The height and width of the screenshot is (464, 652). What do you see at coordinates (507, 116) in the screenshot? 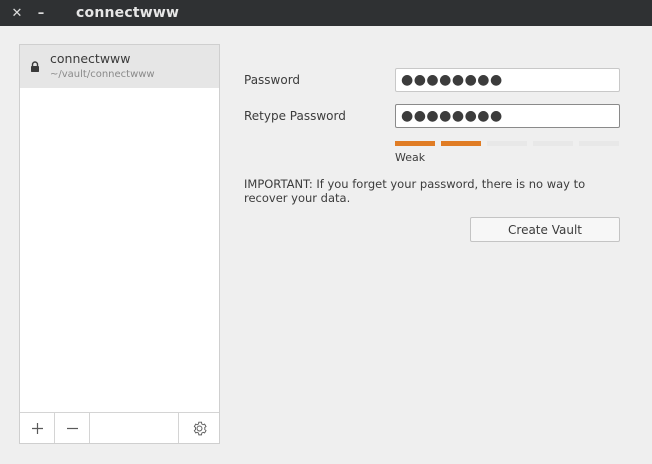
I see `retype-password-field` at bounding box center [507, 116].